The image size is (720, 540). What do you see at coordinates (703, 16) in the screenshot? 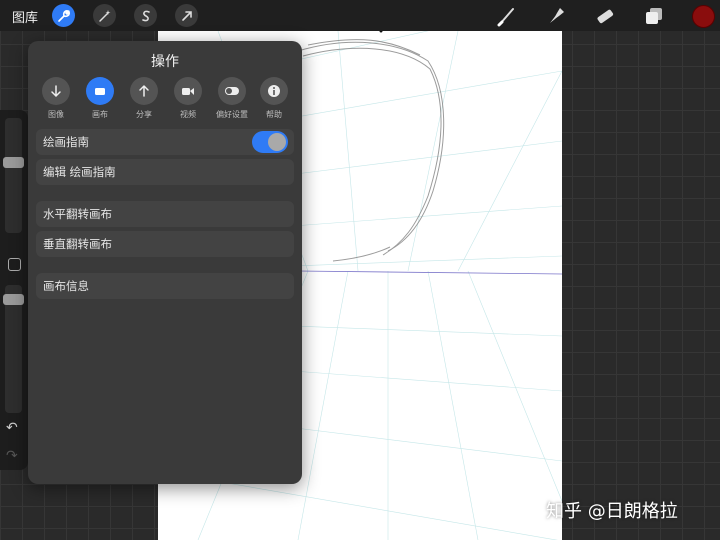
I see `color-picker-button` at bounding box center [703, 16].